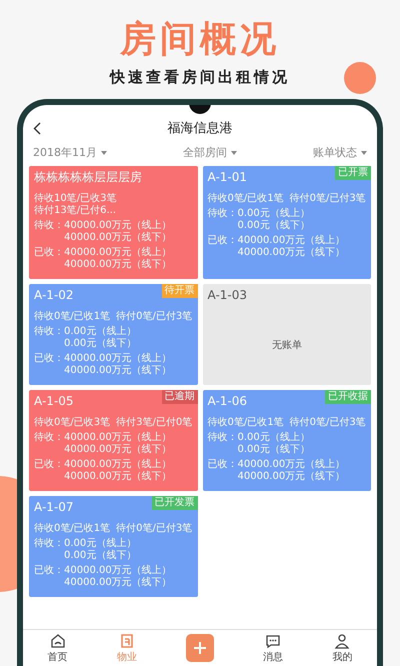 The height and width of the screenshot is (666, 400). Describe the element at coordinates (340, 152) in the screenshot. I see `filter-dropdown: 账单状态` at that location.